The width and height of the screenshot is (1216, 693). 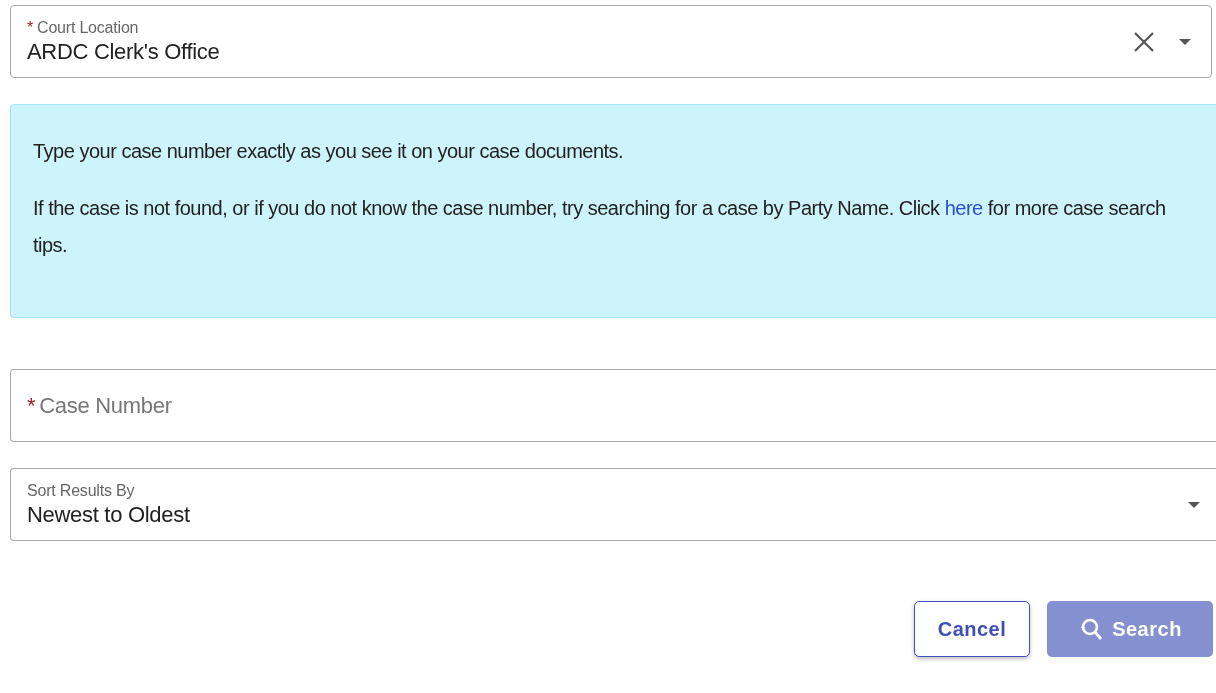 What do you see at coordinates (613, 504) in the screenshot?
I see `sort-select: Sort Results By Newest to Oldest` at bounding box center [613, 504].